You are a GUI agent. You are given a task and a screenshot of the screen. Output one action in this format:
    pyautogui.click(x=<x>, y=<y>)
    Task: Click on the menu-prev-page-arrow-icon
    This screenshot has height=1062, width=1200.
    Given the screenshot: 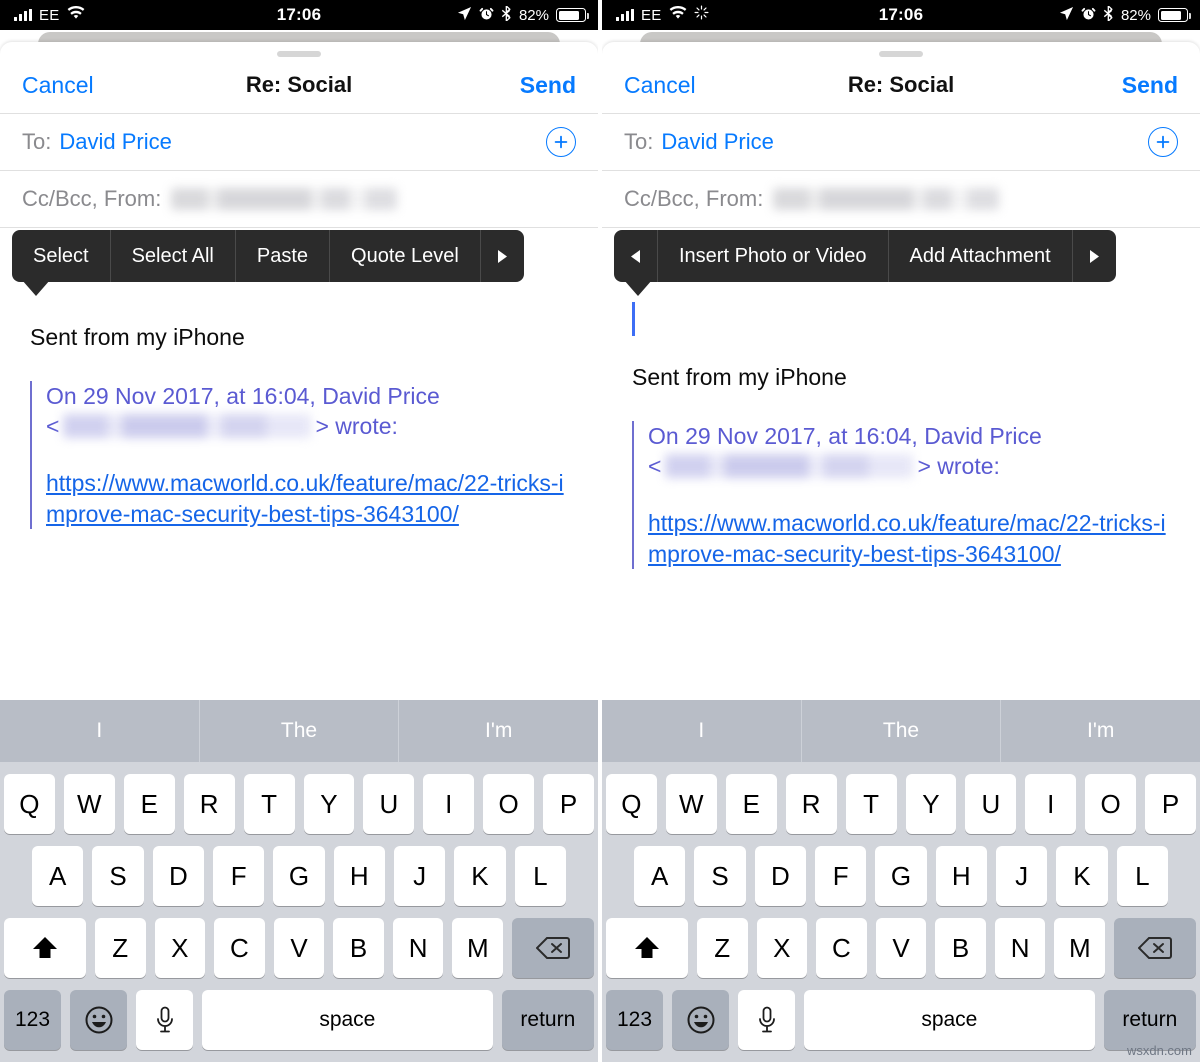 What is the action you would take?
    pyautogui.click(x=636, y=256)
    